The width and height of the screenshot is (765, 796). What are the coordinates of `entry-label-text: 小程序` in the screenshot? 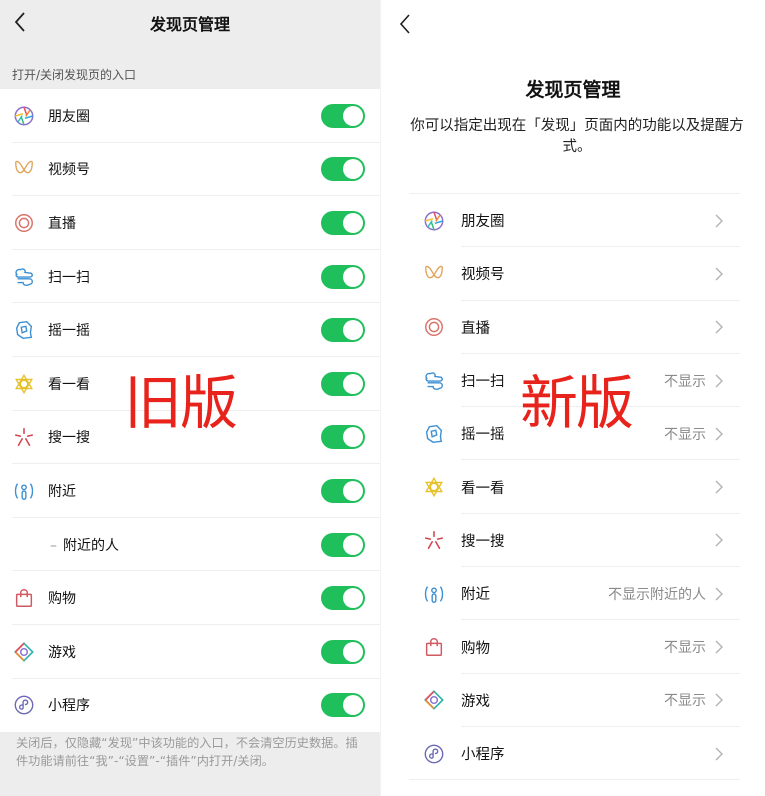 It's located at (69, 706).